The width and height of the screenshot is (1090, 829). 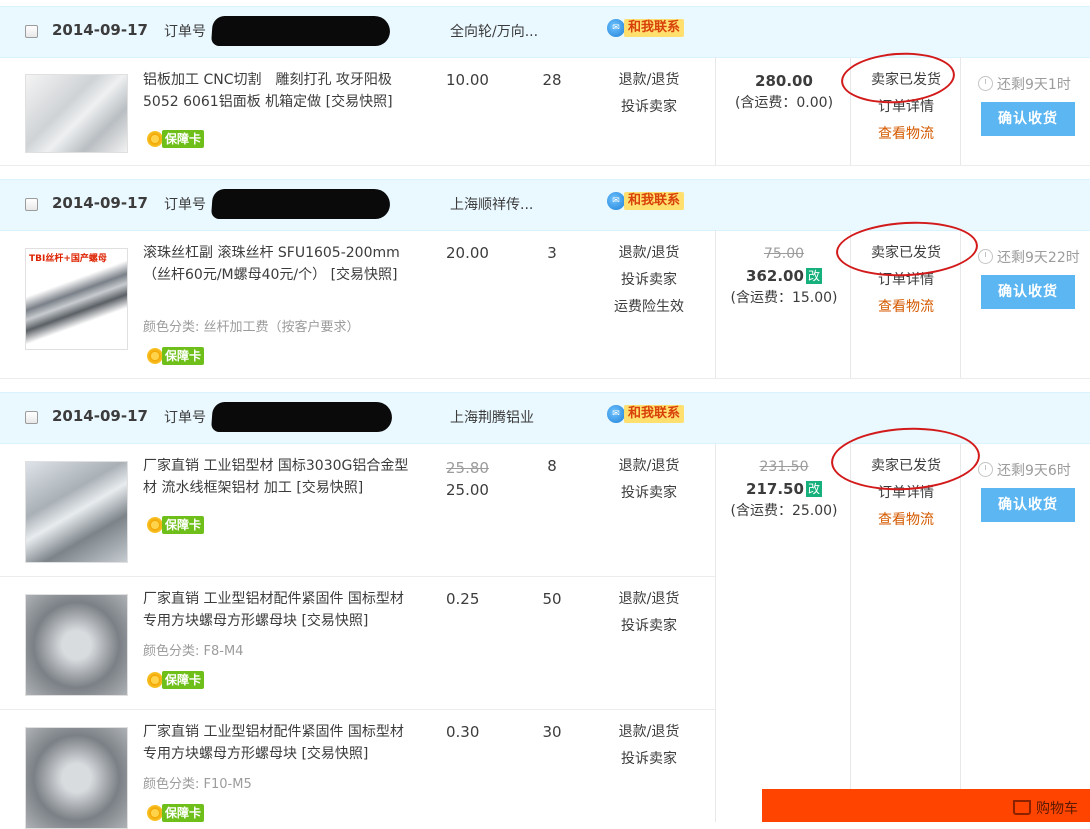 What do you see at coordinates (552, 732) in the screenshot?
I see `quantity: 30` at bounding box center [552, 732].